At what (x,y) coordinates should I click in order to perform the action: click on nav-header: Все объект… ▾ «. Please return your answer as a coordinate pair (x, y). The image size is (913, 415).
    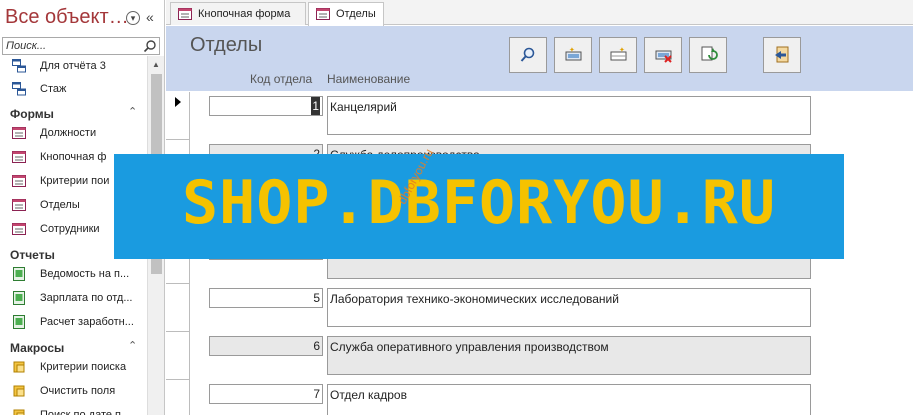
    Looking at the image, I should click on (82, 18).